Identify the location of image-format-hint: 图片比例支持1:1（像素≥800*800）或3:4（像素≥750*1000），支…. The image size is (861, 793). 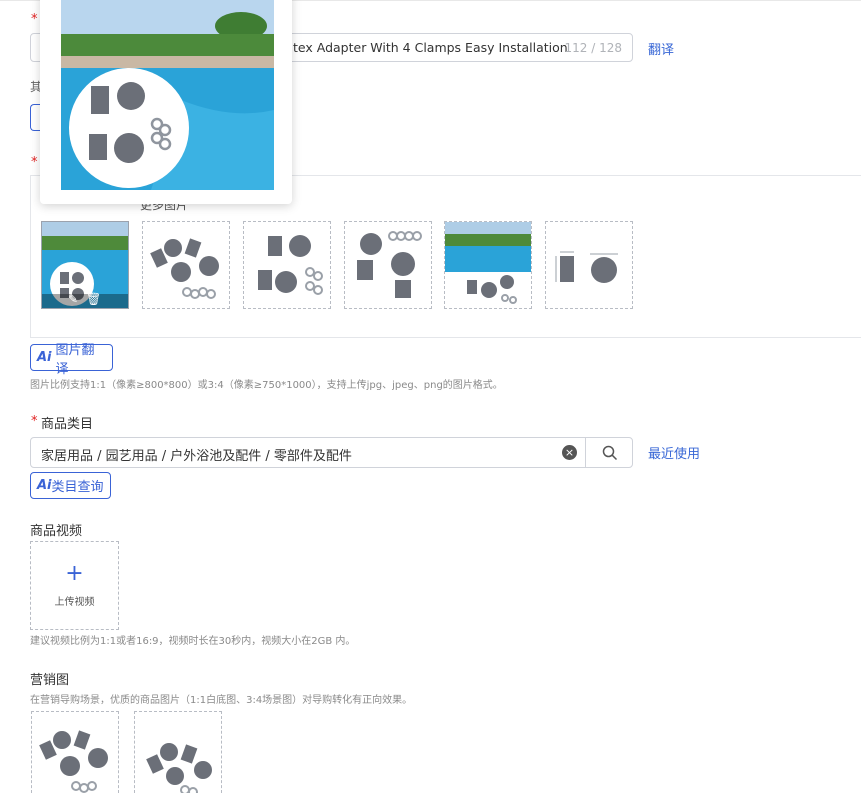
(266, 385).